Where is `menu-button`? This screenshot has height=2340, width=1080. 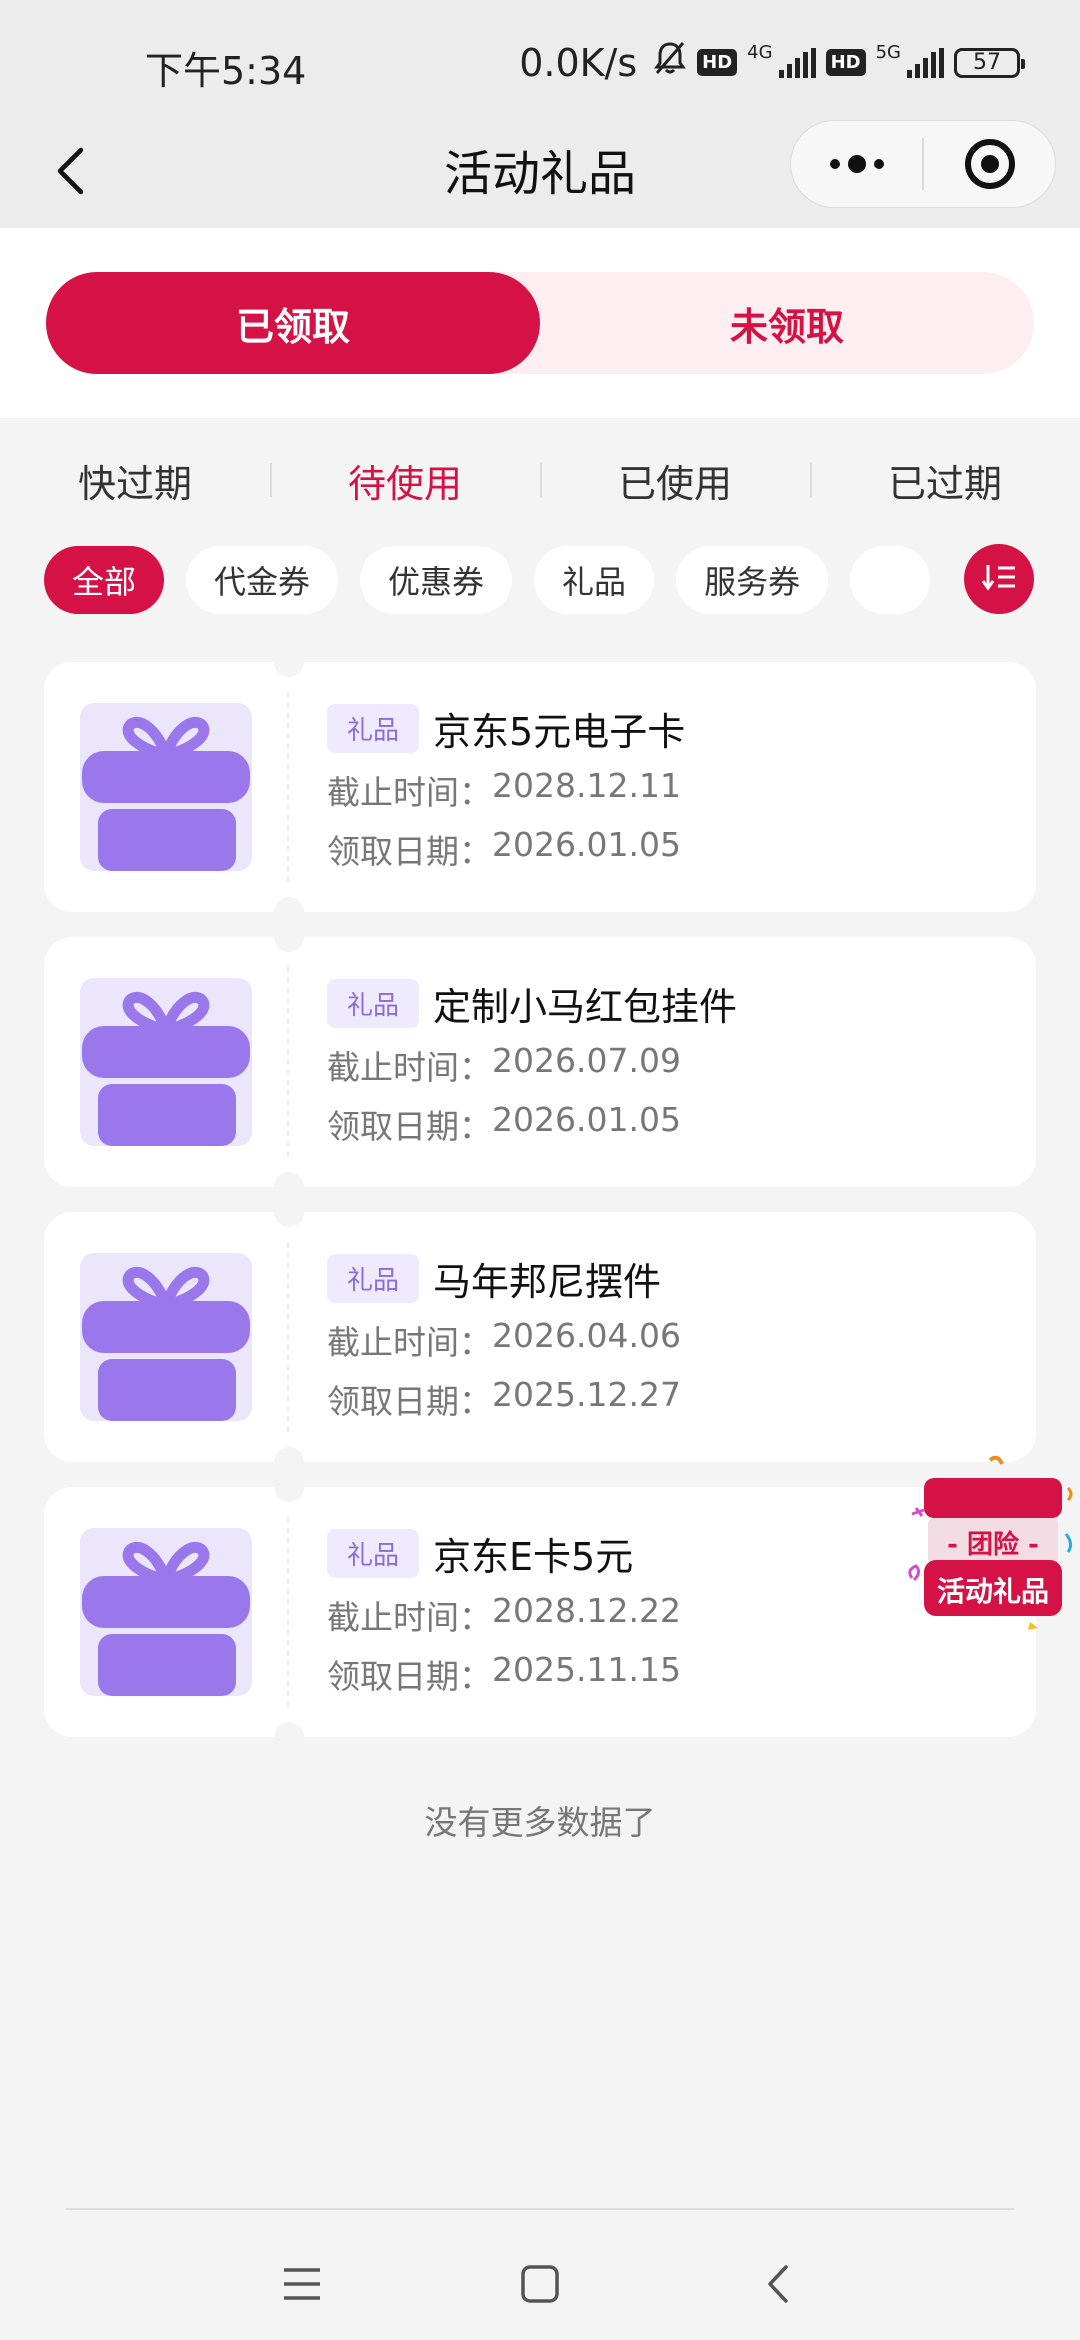
menu-button is located at coordinates (302, 2286).